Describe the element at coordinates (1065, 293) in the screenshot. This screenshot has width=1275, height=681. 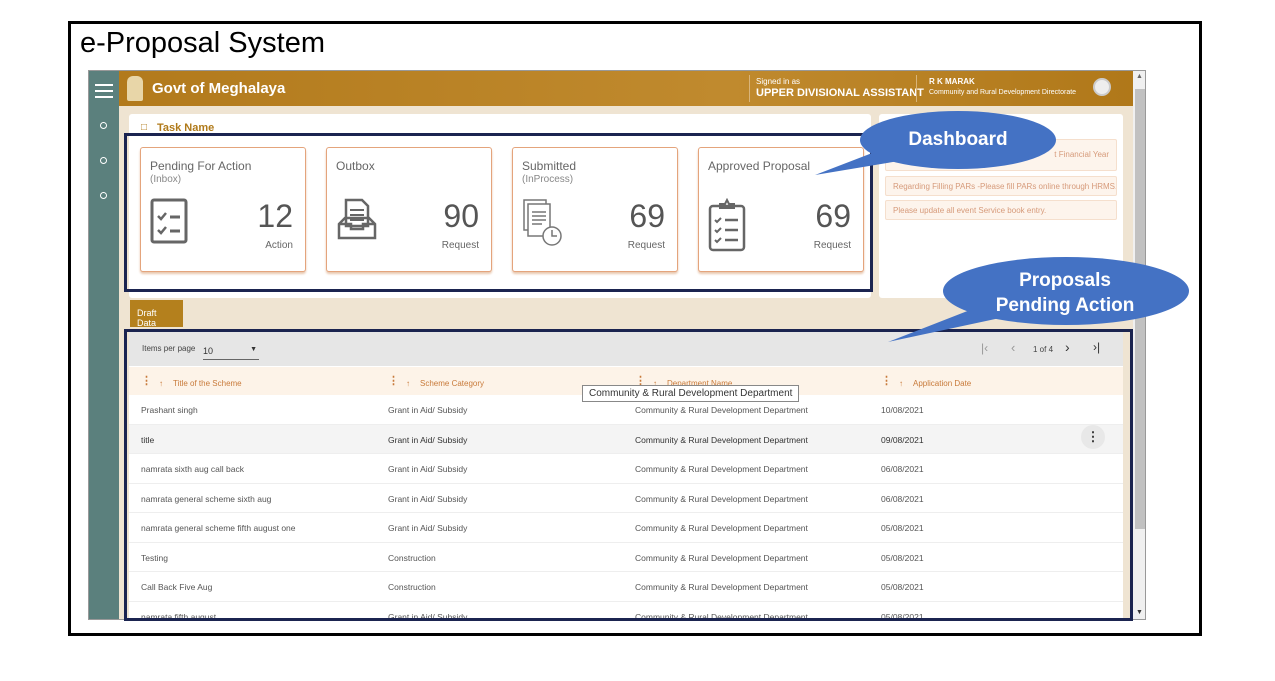
I see `proposals-callout-text: Proposals Pending Action` at that location.